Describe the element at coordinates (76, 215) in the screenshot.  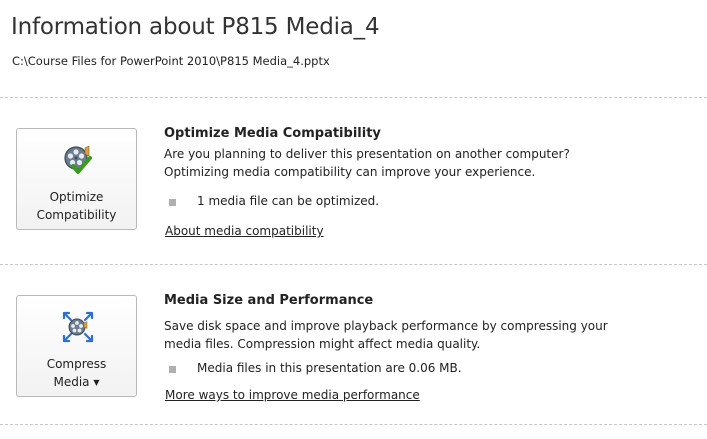
I see `optimize-button-label-line2: Compatibility` at that location.